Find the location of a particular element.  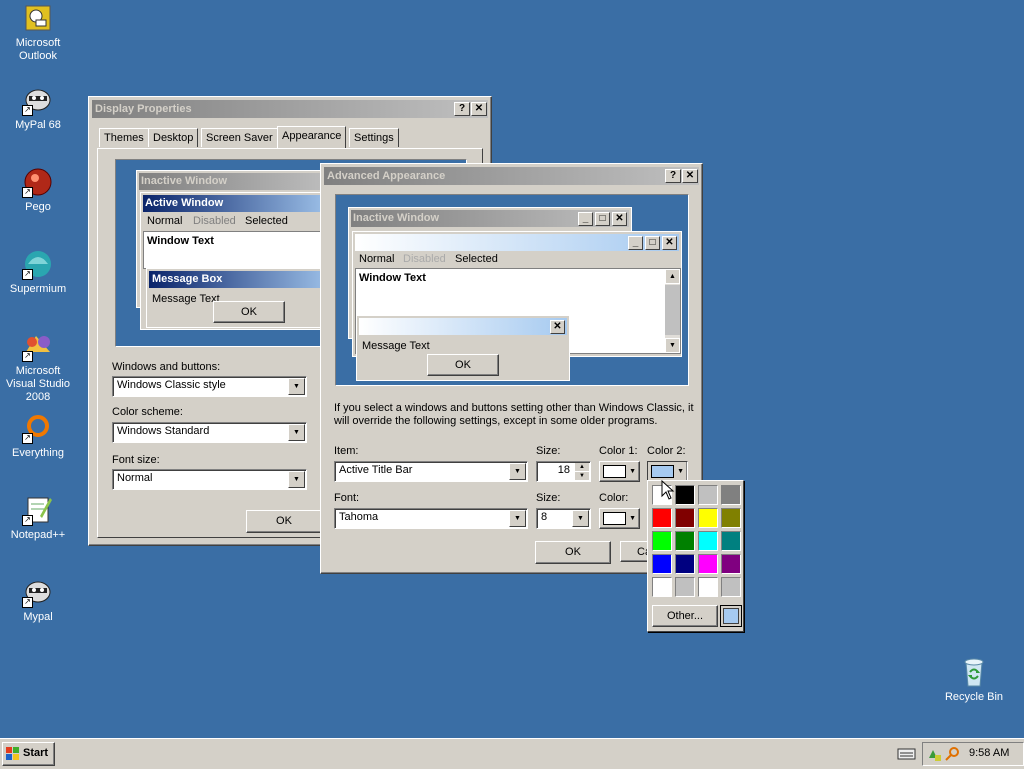

tab-screen-saver: Screen Saver is located at coordinates (239, 137).